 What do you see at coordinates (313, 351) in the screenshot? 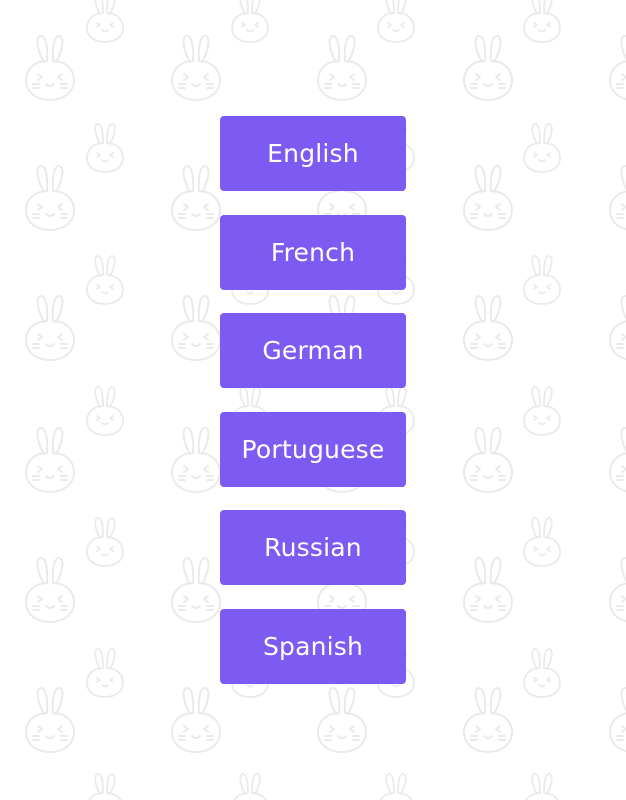
I see `language-button-german: German` at bounding box center [313, 351].